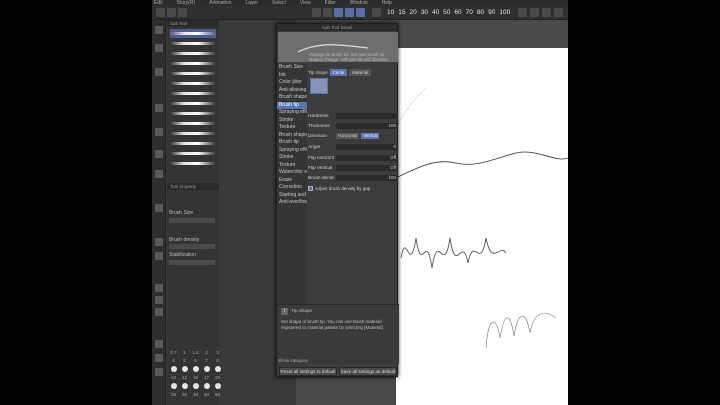  What do you see at coordinates (360, 12) in the screenshot?
I see `brush-icon` at bounding box center [360, 12].